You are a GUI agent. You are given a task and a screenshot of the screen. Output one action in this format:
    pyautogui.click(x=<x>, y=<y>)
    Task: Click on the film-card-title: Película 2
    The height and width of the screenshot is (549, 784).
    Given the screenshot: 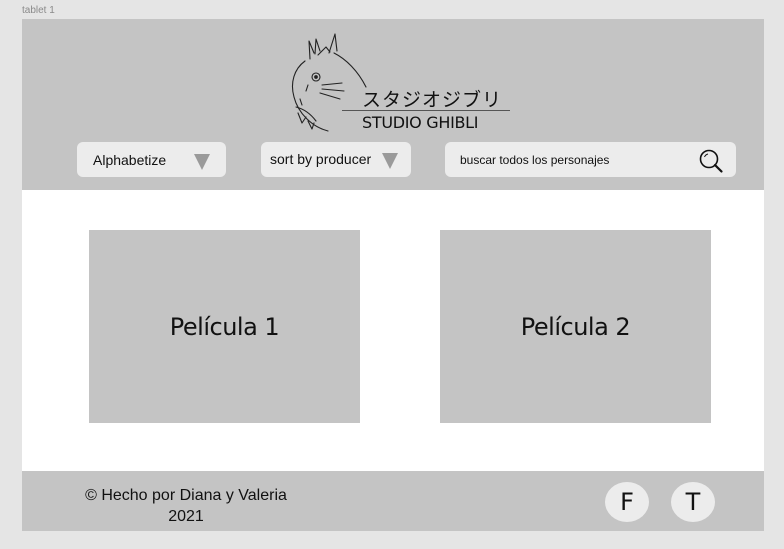 What is the action you would take?
    pyautogui.click(x=575, y=326)
    